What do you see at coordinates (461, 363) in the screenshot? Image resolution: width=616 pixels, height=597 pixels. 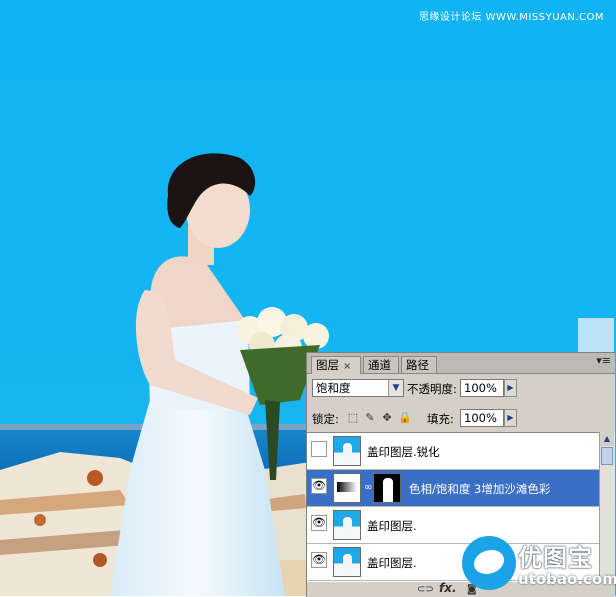 I see `panel-tabbar: 图层 × 通道 路径 ▾≡` at bounding box center [461, 363].